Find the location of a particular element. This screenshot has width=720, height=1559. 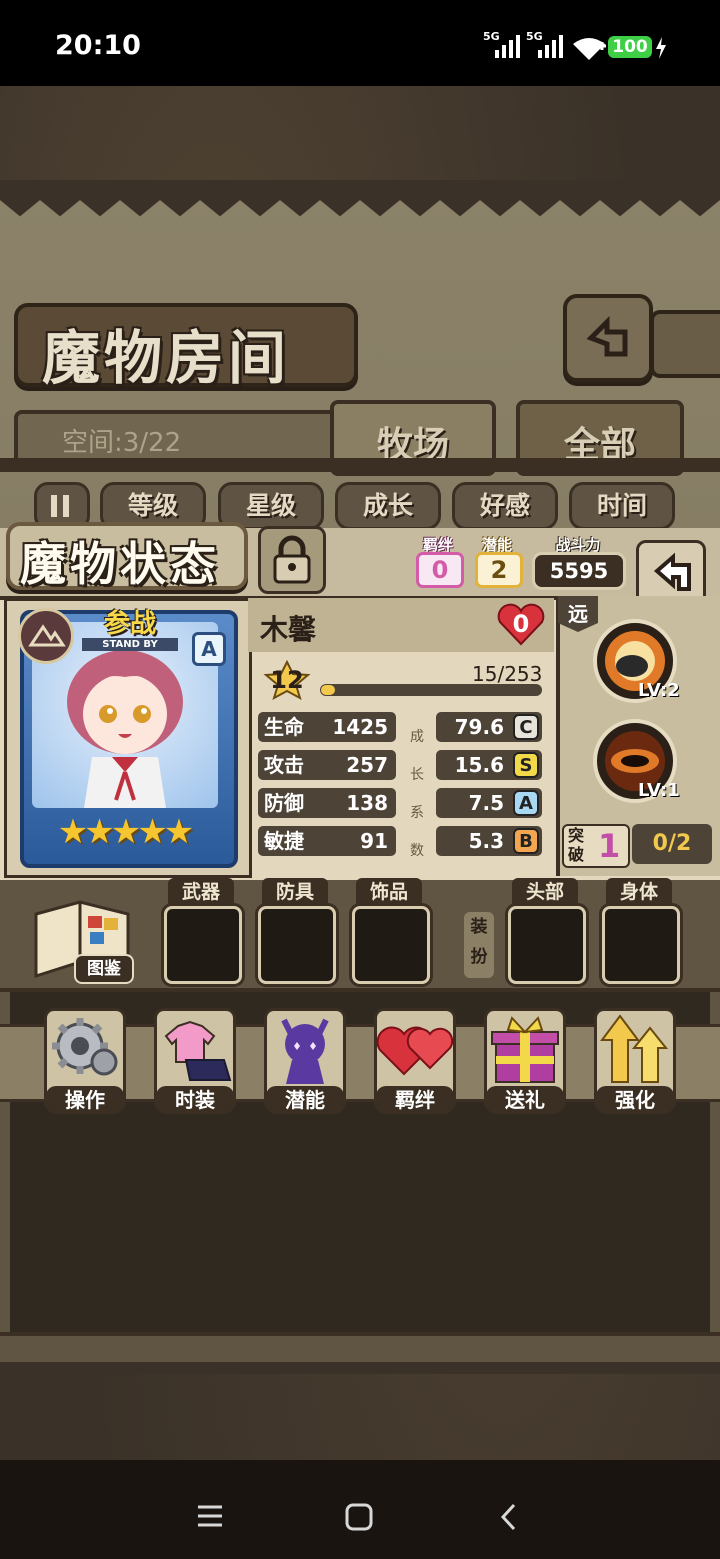

outfit-icon is located at coordinates (198, 1050).